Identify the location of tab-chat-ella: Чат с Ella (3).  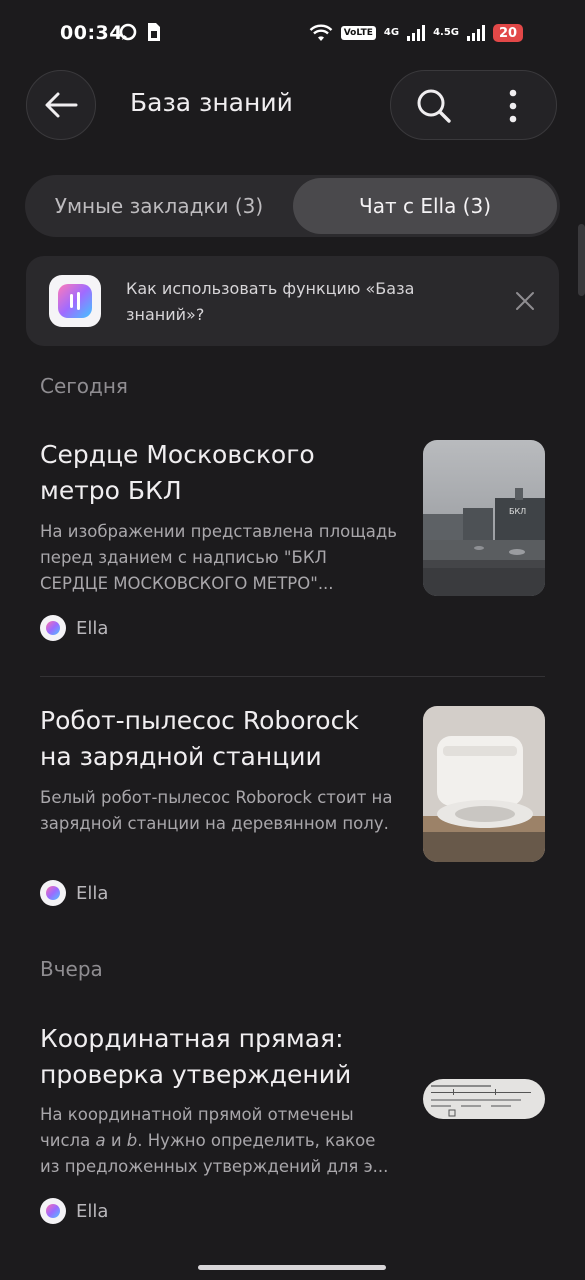
(425, 206).